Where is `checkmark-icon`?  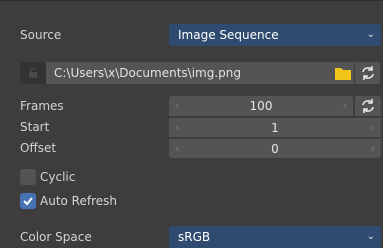
checkmark-icon is located at coordinates (28, 201).